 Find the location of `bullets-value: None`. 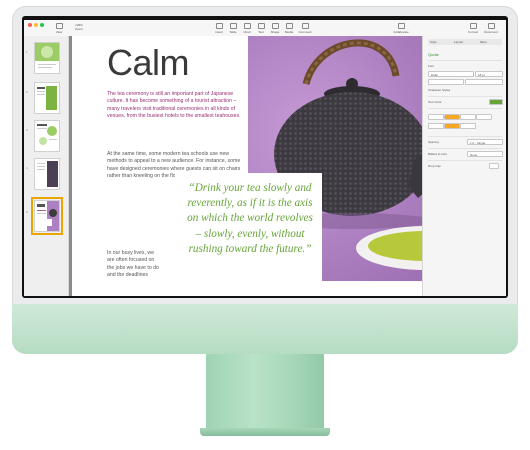

bullets-value: None is located at coordinates (474, 154).